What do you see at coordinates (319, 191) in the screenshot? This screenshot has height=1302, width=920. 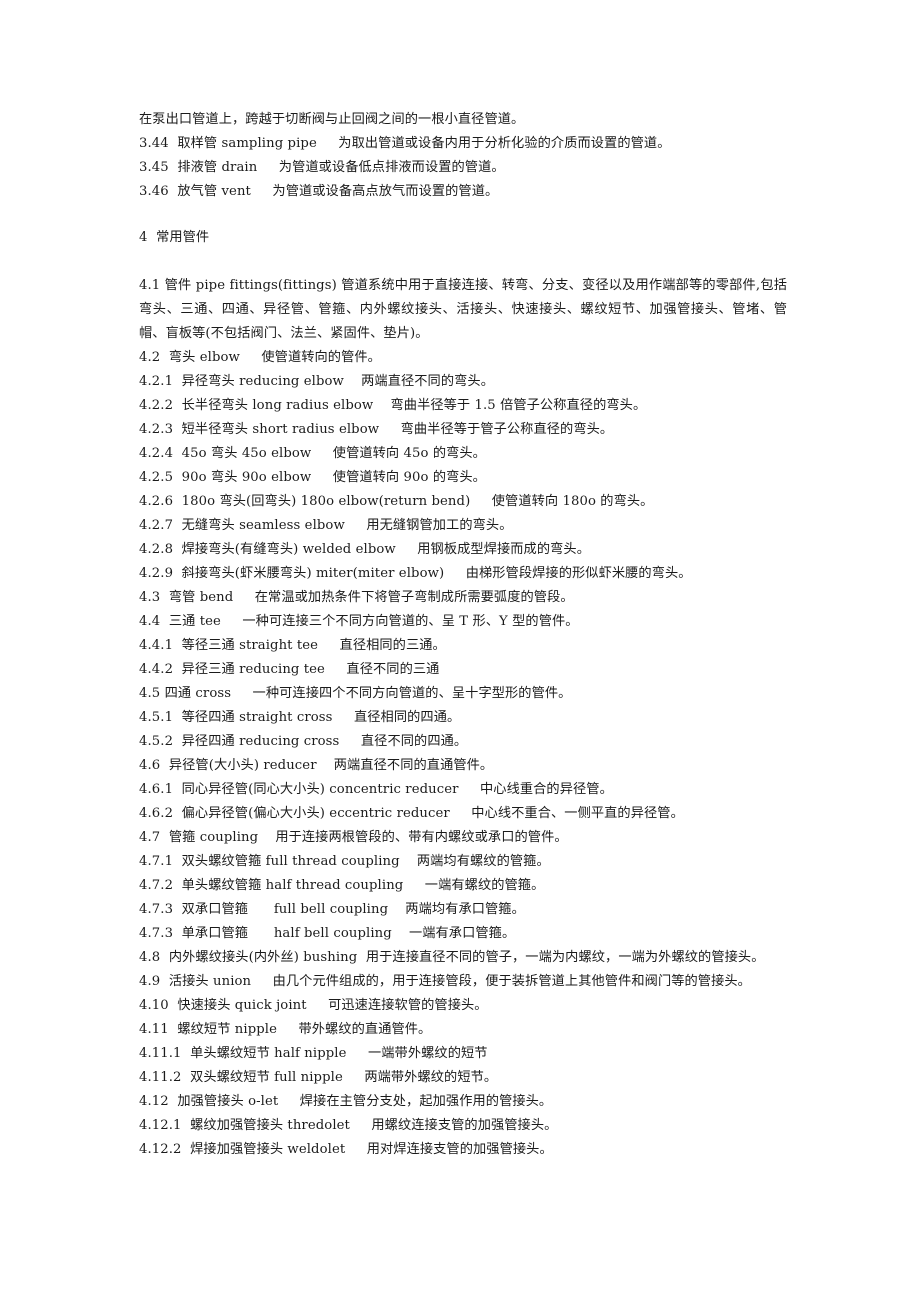 I see `term-entry: 3.46 放气管 vent 为管道或设备高点放气而设置的管道。` at bounding box center [319, 191].